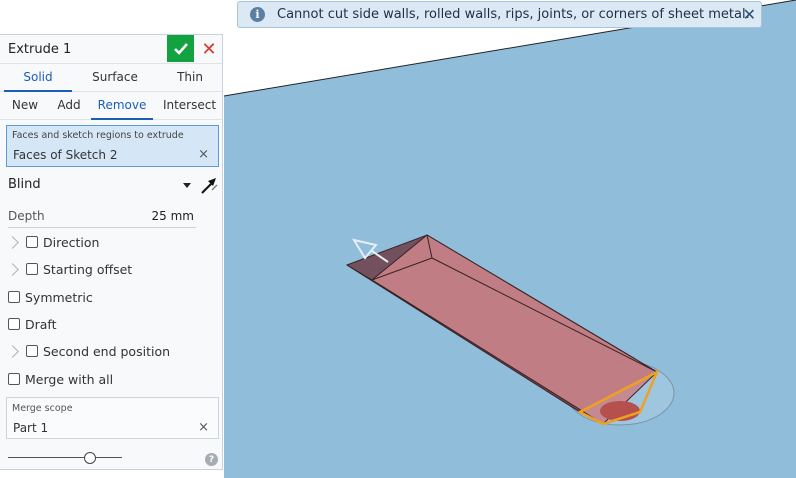 This screenshot has width=796, height=478. Describe the element at coordinates (69, 379) in the screenshot. I see `merge-with-all-label: Merge with all` at that location.